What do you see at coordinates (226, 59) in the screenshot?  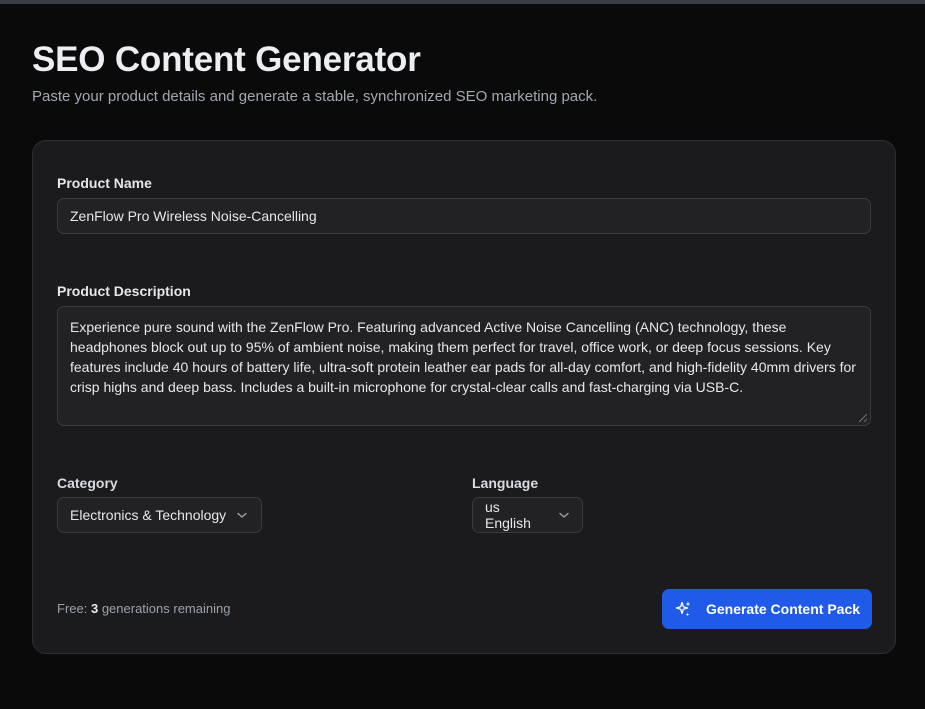 I see `page-title: SEO Content Generator` at bounding box center [226, 59].